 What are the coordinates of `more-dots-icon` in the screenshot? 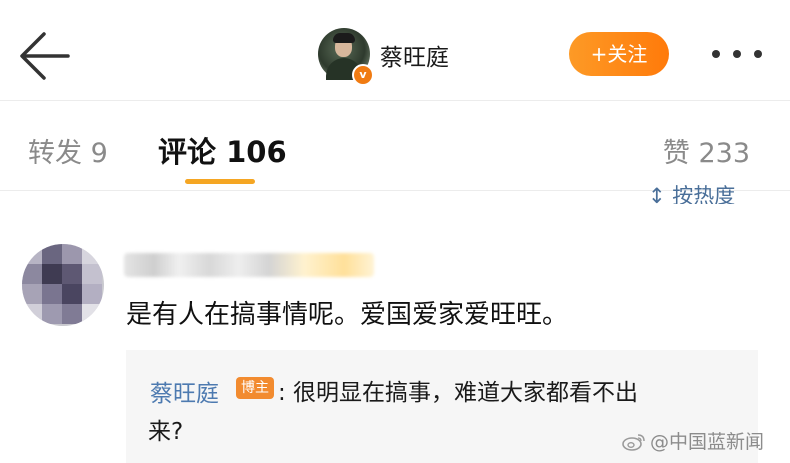 It's located at (716, 54).